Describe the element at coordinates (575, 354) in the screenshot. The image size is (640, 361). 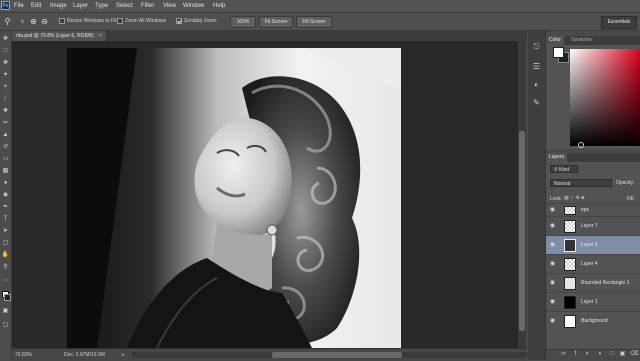
I see `layer-style-icon: f` at that location.